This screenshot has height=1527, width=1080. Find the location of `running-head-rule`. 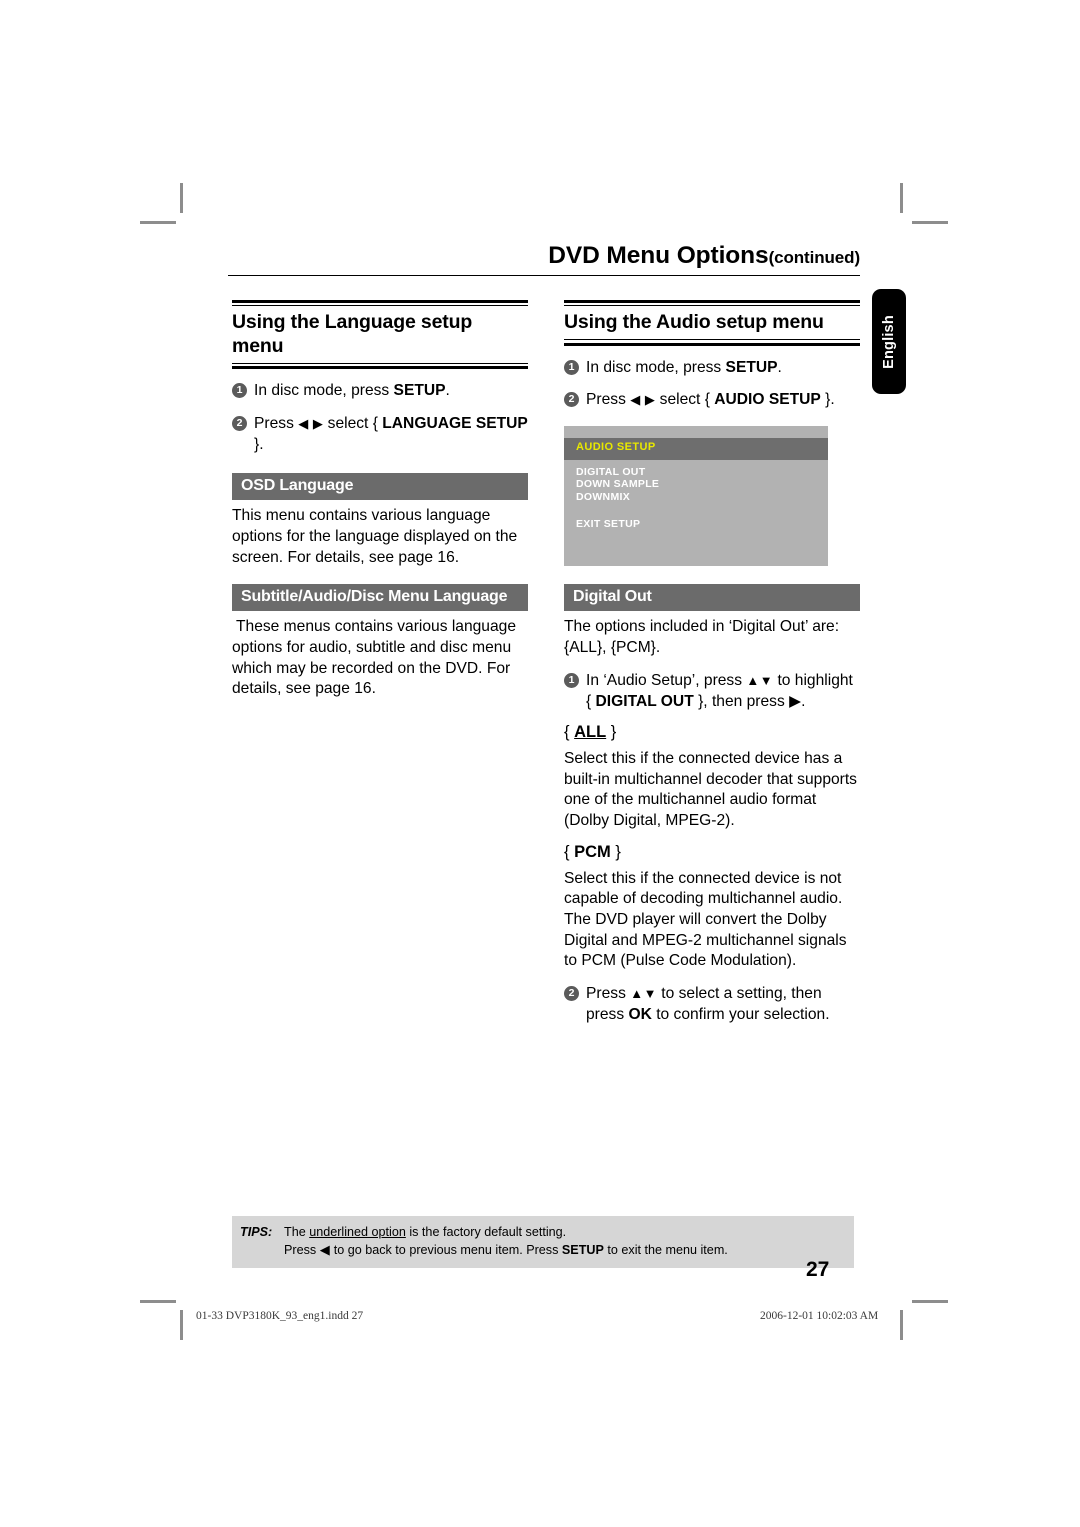

running-head-rule is located at coordinates (544, 275).